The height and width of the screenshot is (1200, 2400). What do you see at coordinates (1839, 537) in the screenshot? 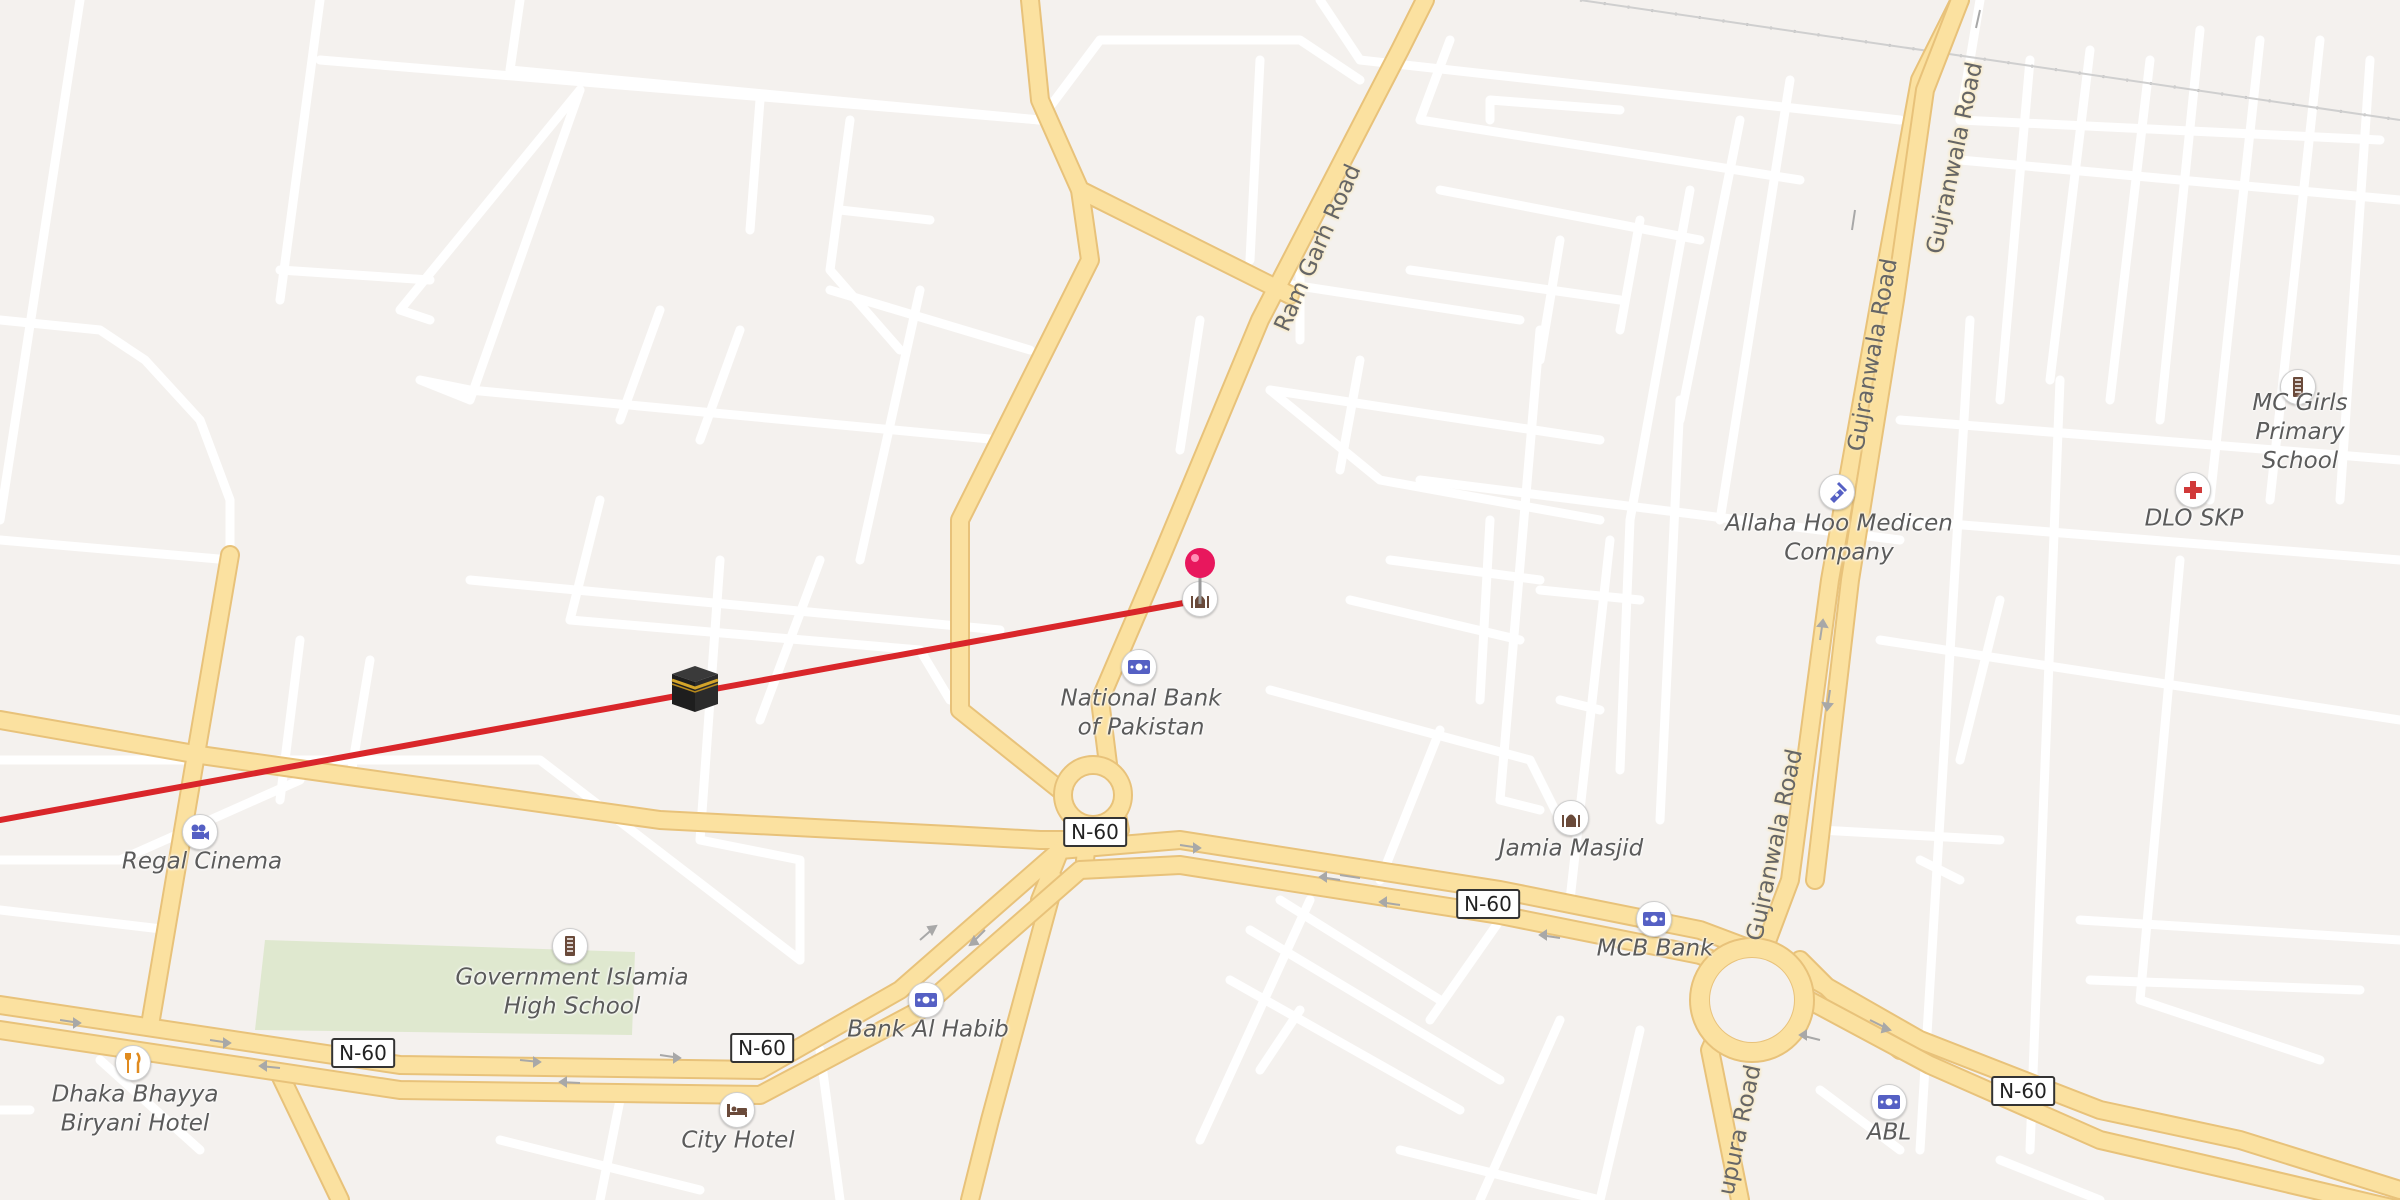
I see `place-label-allaha-hoo: Allaha Hoo Medicen Company` at bounding box center [1839, 537].